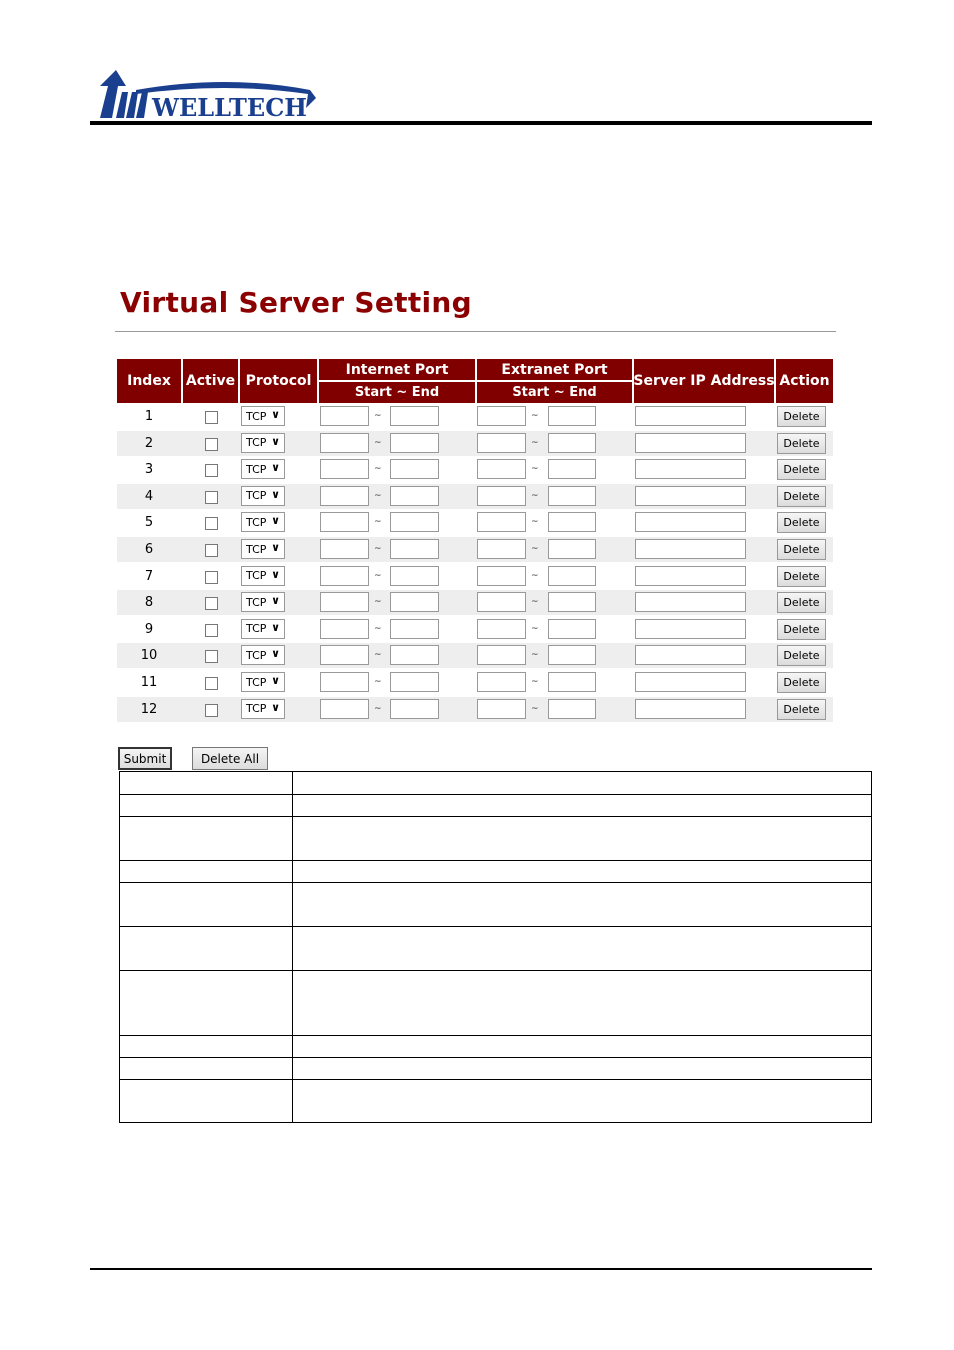 Image resolution: width=954 pixels, height=1350 pixels. What do you see at coordinates (230, 758) in the screenshot?
I see `delete-all-button: Delete All` at bounding box center [230, 758].